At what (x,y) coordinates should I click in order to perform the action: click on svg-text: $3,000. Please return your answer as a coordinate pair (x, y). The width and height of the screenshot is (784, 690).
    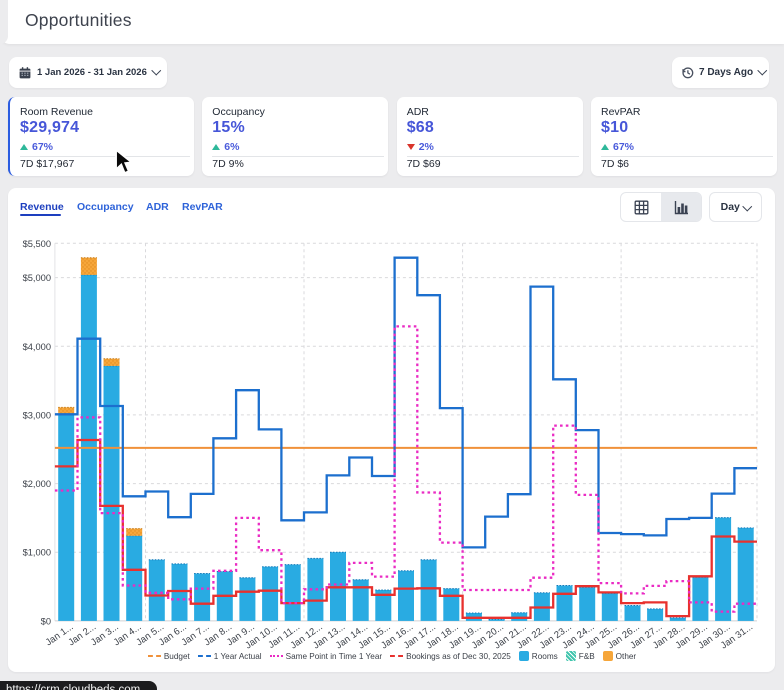
    Looking at the image, I should click on (37, 415).